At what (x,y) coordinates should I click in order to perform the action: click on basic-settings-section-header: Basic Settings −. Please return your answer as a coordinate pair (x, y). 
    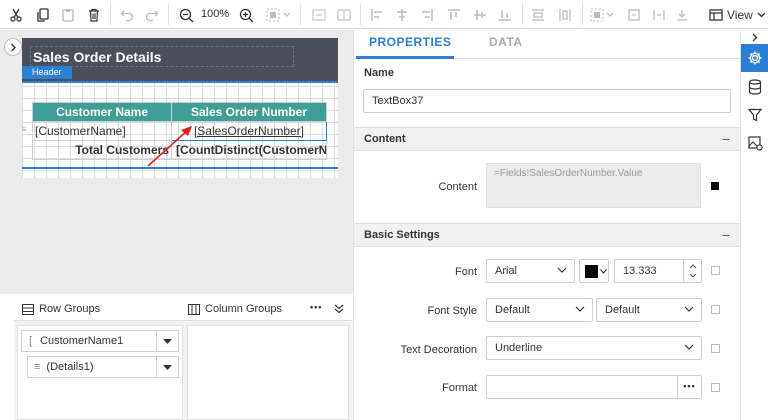
    Looking at the image, I should click on (547, 235).